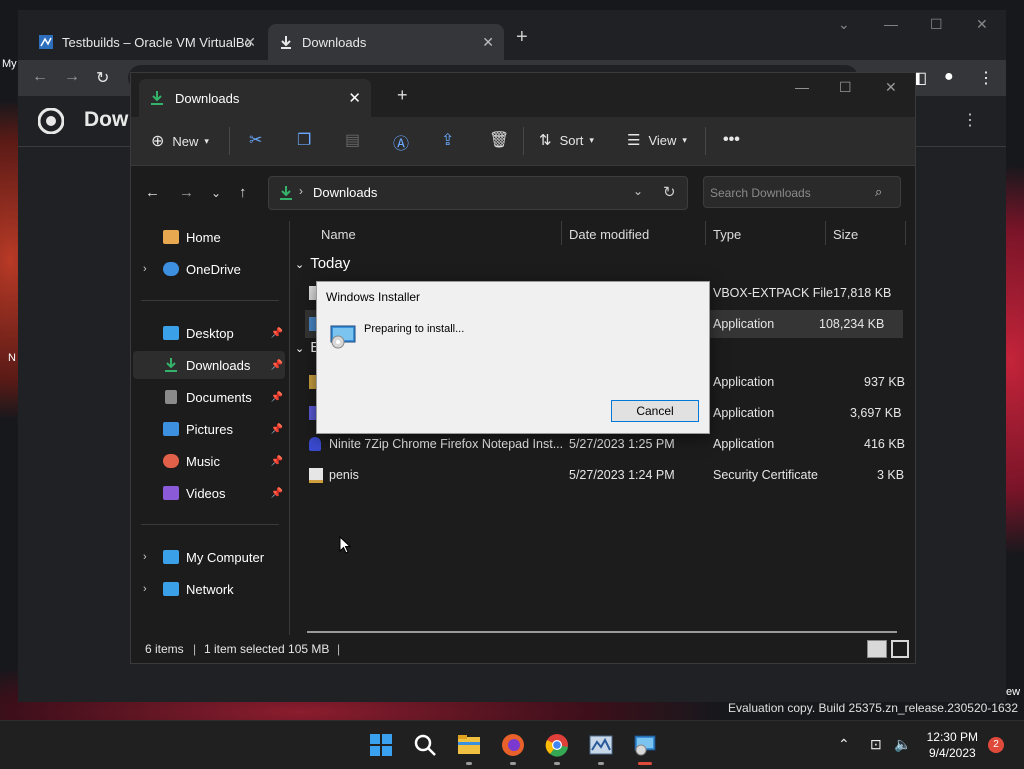  Describe the element at coordinates (386, 42) in the screenshot. I see `chrome-tab-downloads: Downloads ✕` at that location.